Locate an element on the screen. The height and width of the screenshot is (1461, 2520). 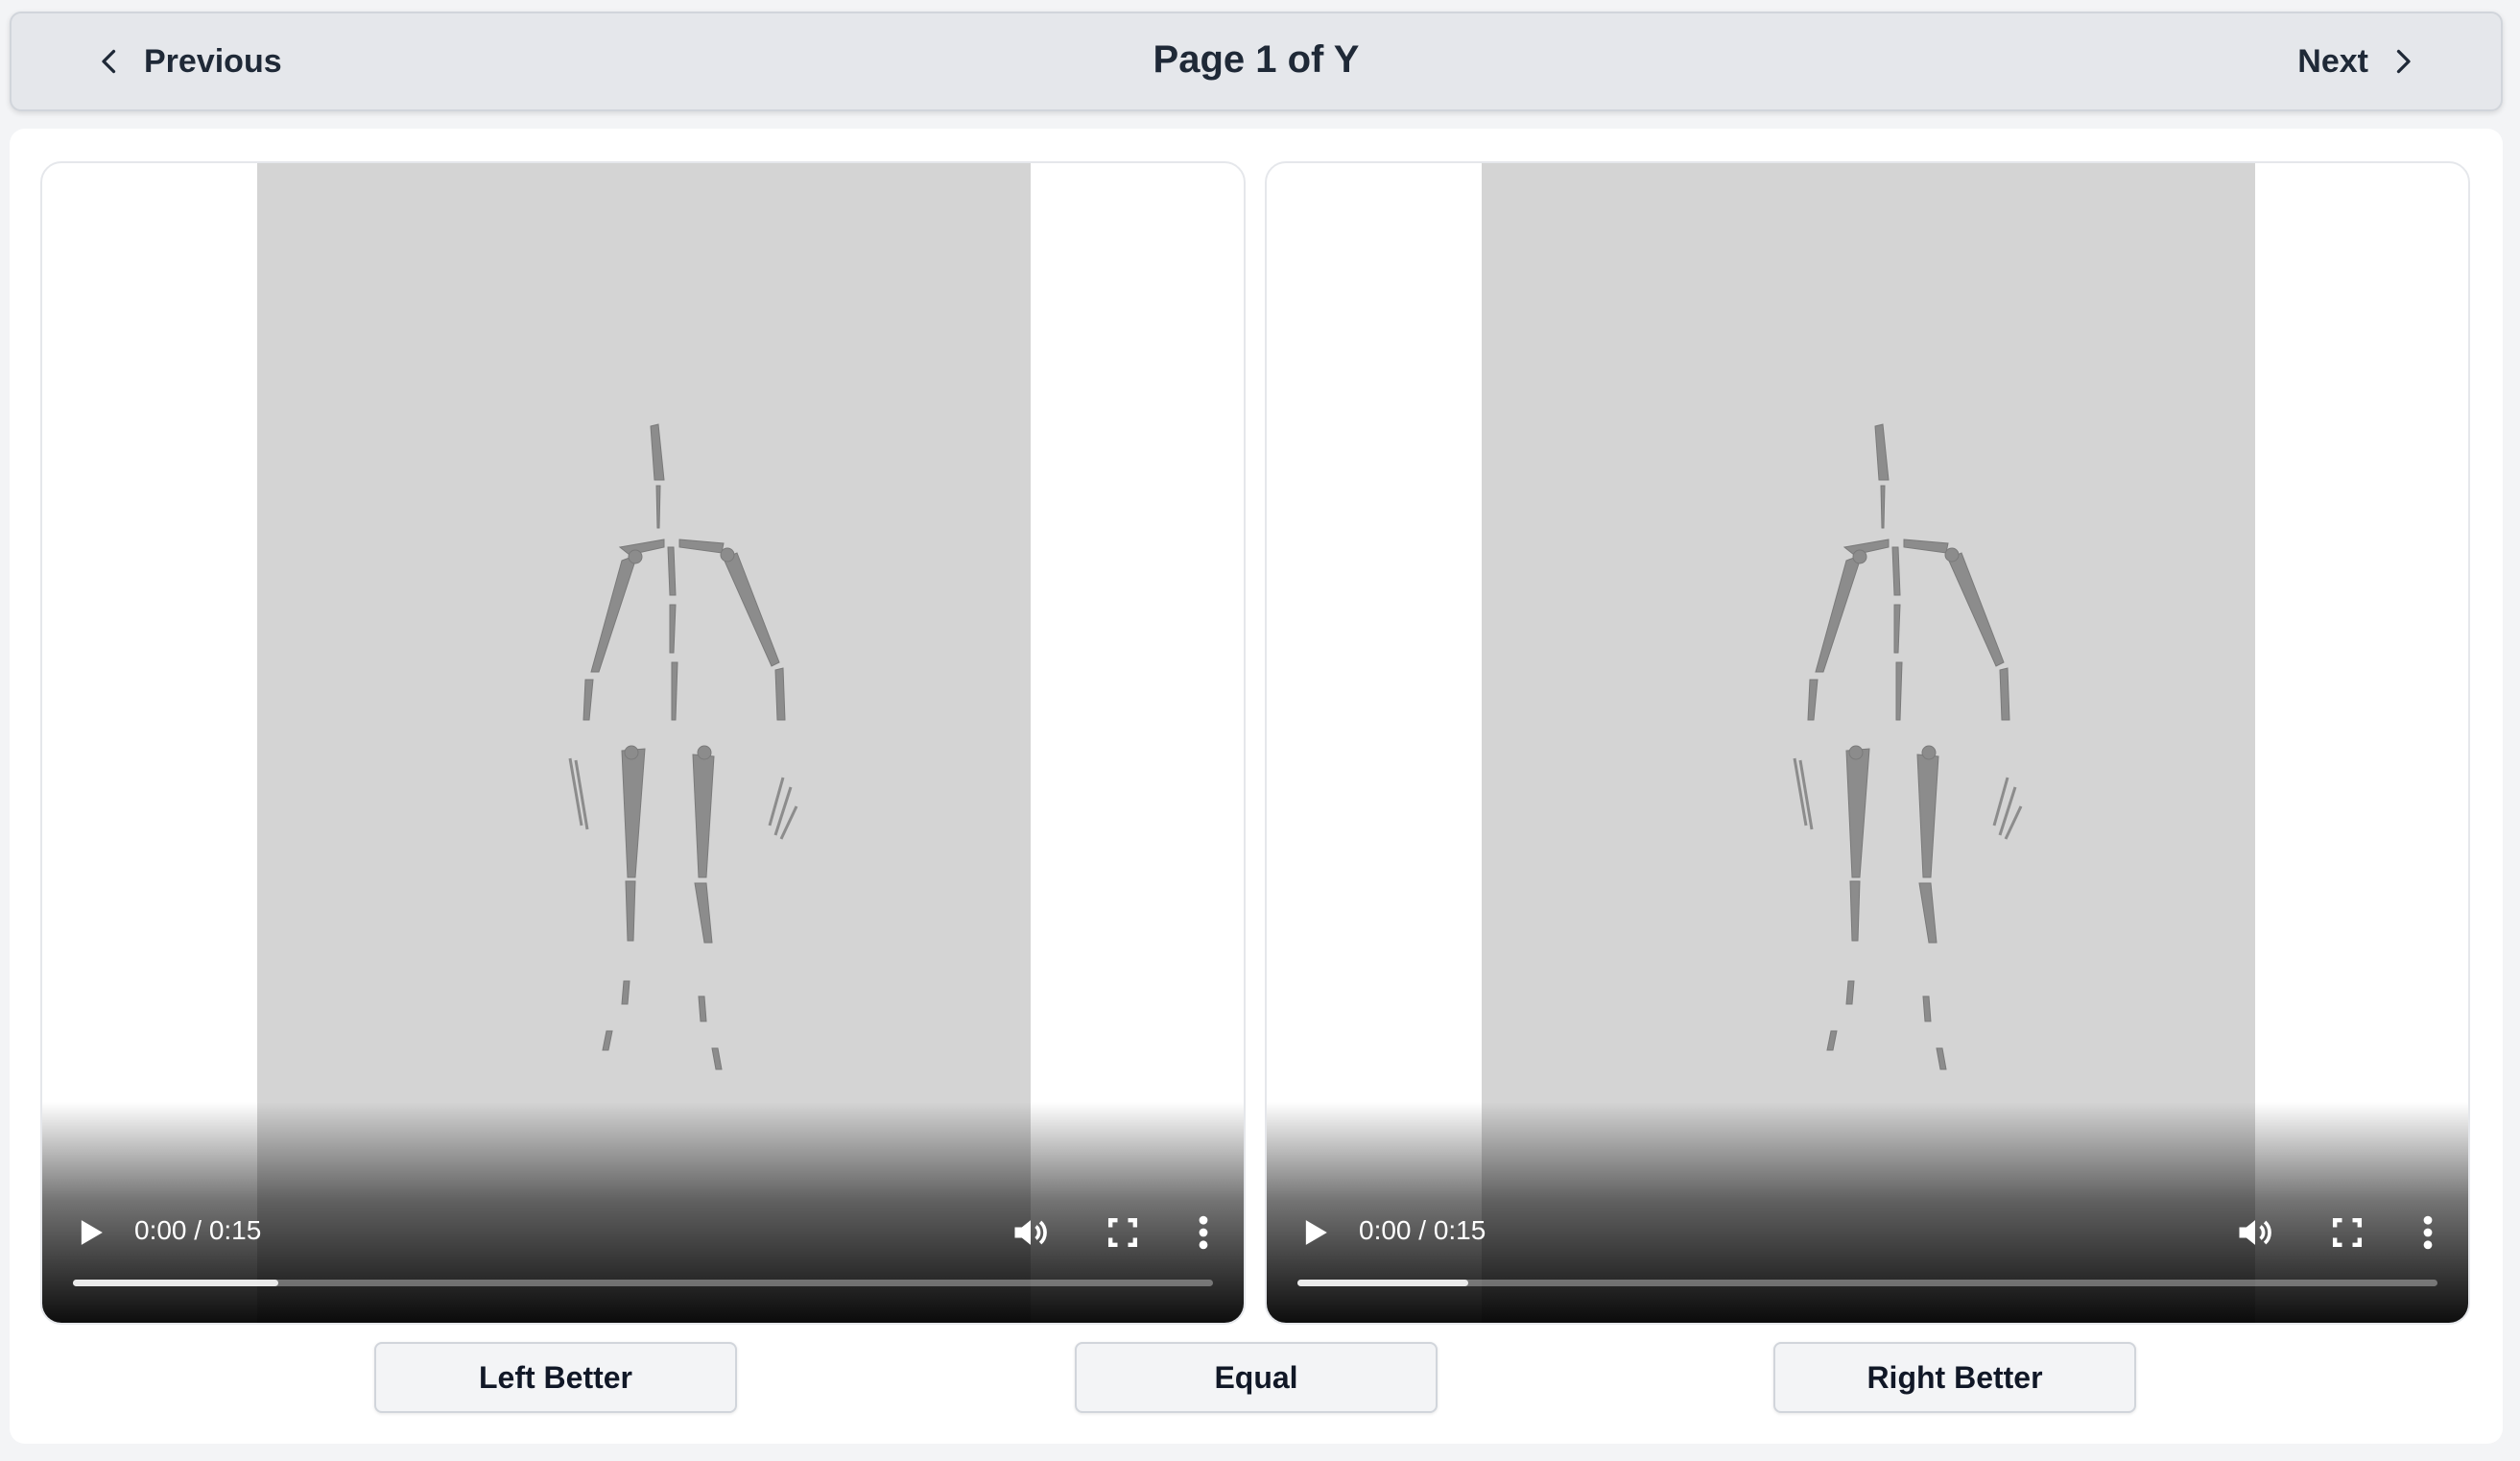
left-better-button: Left Better is located at coordinates (555, 1377).